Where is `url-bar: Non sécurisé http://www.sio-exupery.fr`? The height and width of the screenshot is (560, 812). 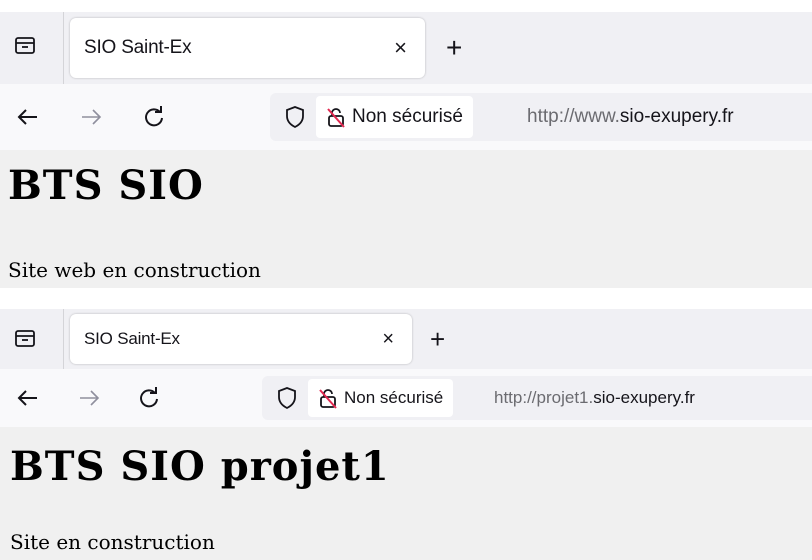 url-bar: Non sécurisé http://www.sio-exupery.fr is located at coordinates (541, 117).